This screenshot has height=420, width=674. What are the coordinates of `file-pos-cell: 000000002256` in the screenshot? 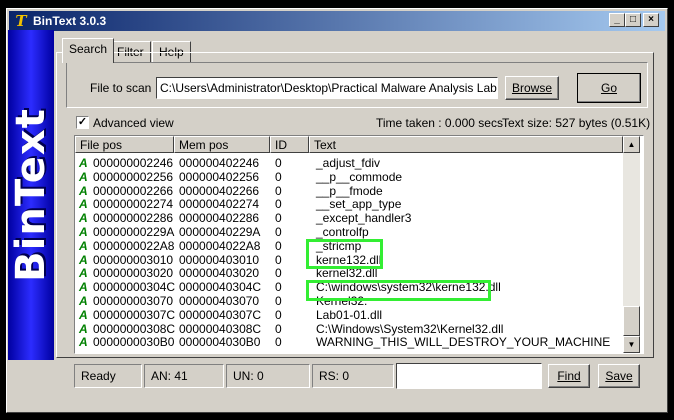 It's located at (133, 176).